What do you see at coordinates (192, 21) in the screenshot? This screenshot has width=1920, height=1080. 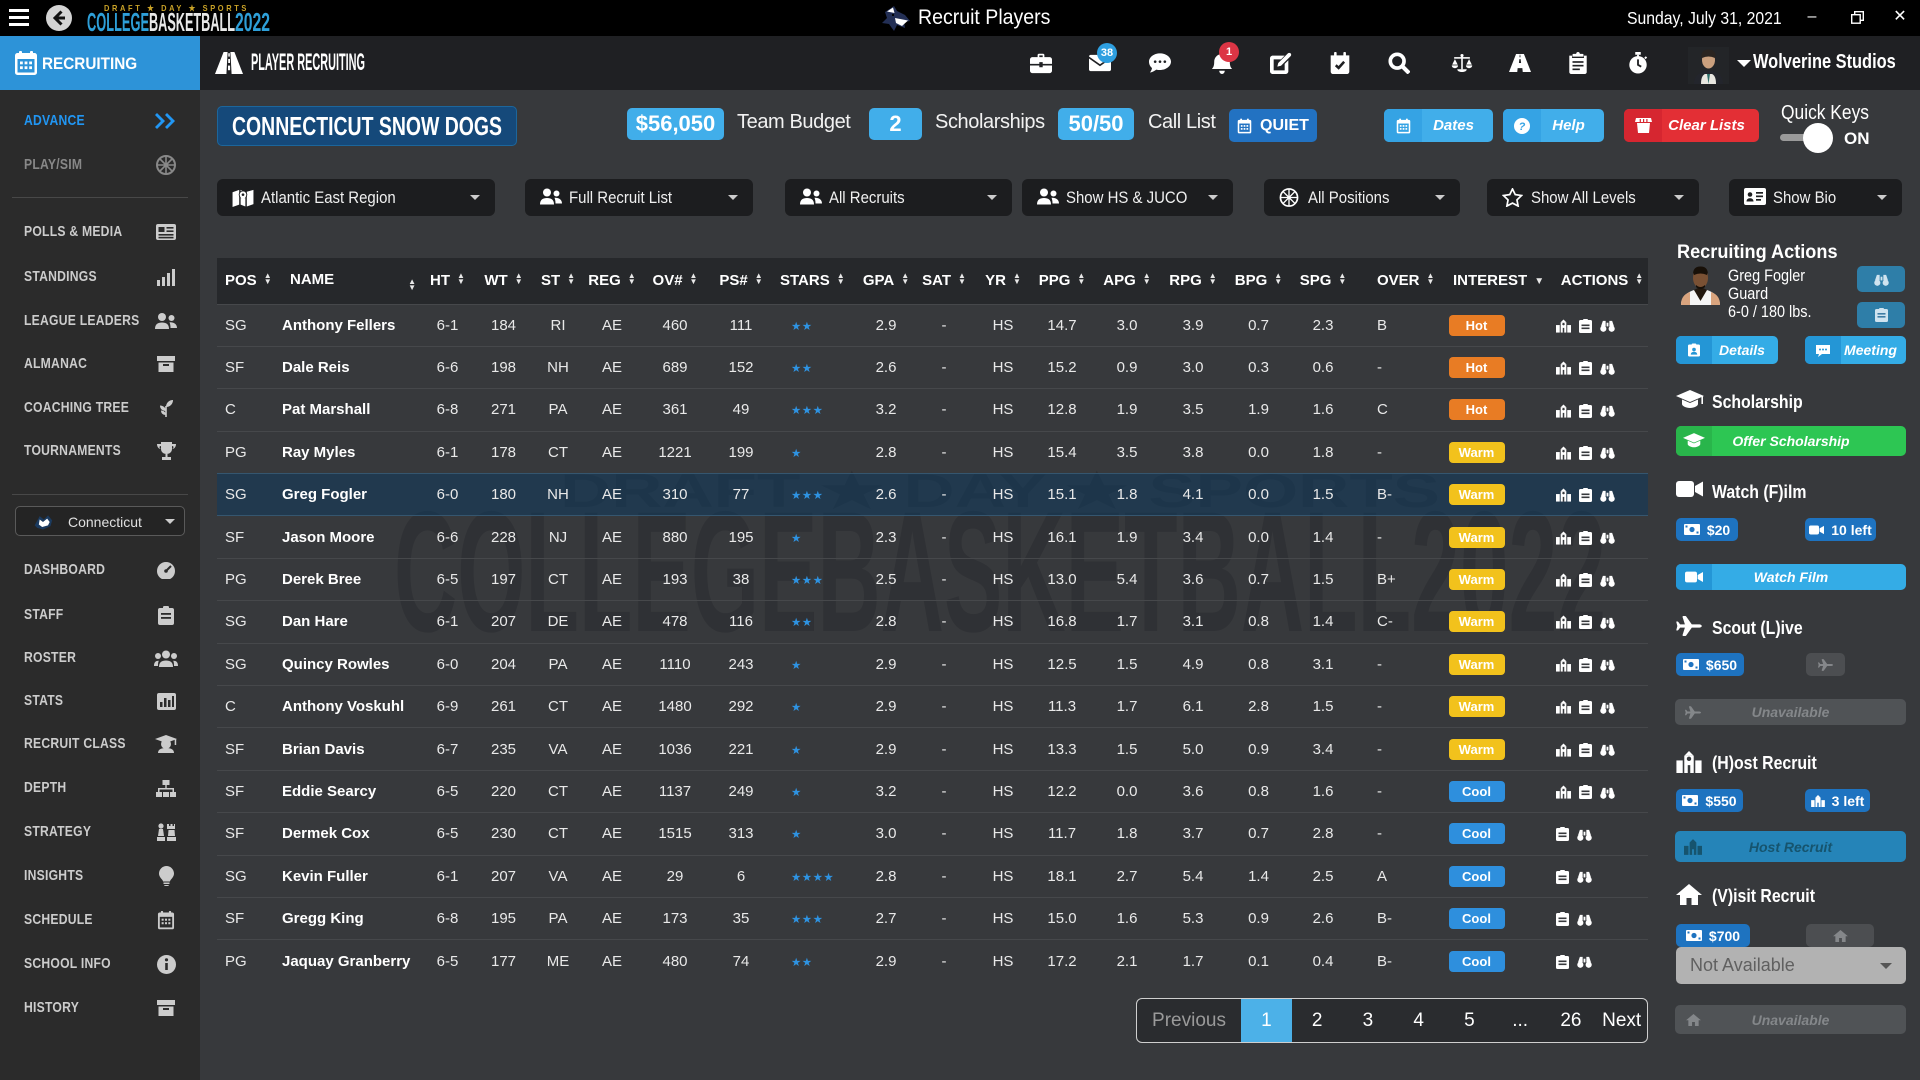 I see `svg-text: BASKETBALL` at bounding box center [192, 21].